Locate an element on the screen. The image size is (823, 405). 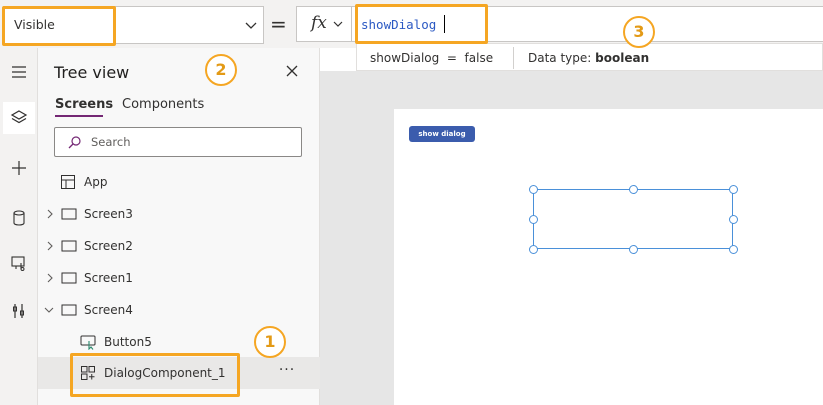
more-options-button: ··· is located at coordinates (287, 372).